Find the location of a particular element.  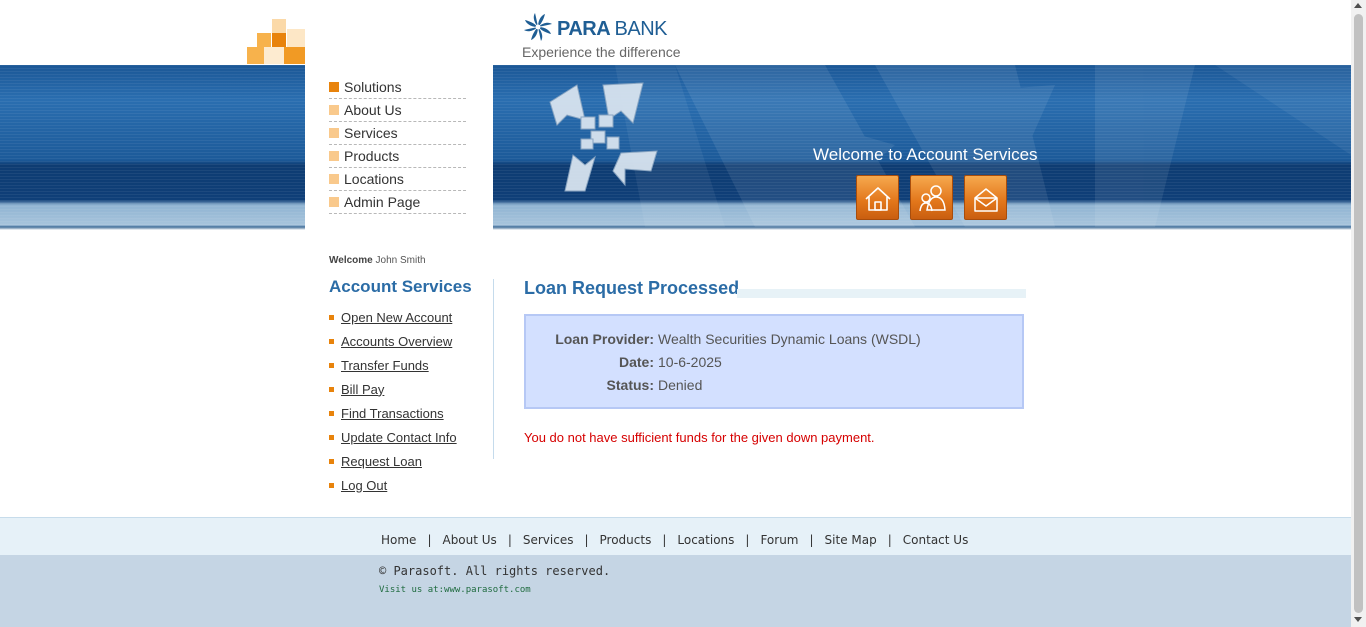

top-menu-item-solutions: Solutions is located at coordinates (397, 87).